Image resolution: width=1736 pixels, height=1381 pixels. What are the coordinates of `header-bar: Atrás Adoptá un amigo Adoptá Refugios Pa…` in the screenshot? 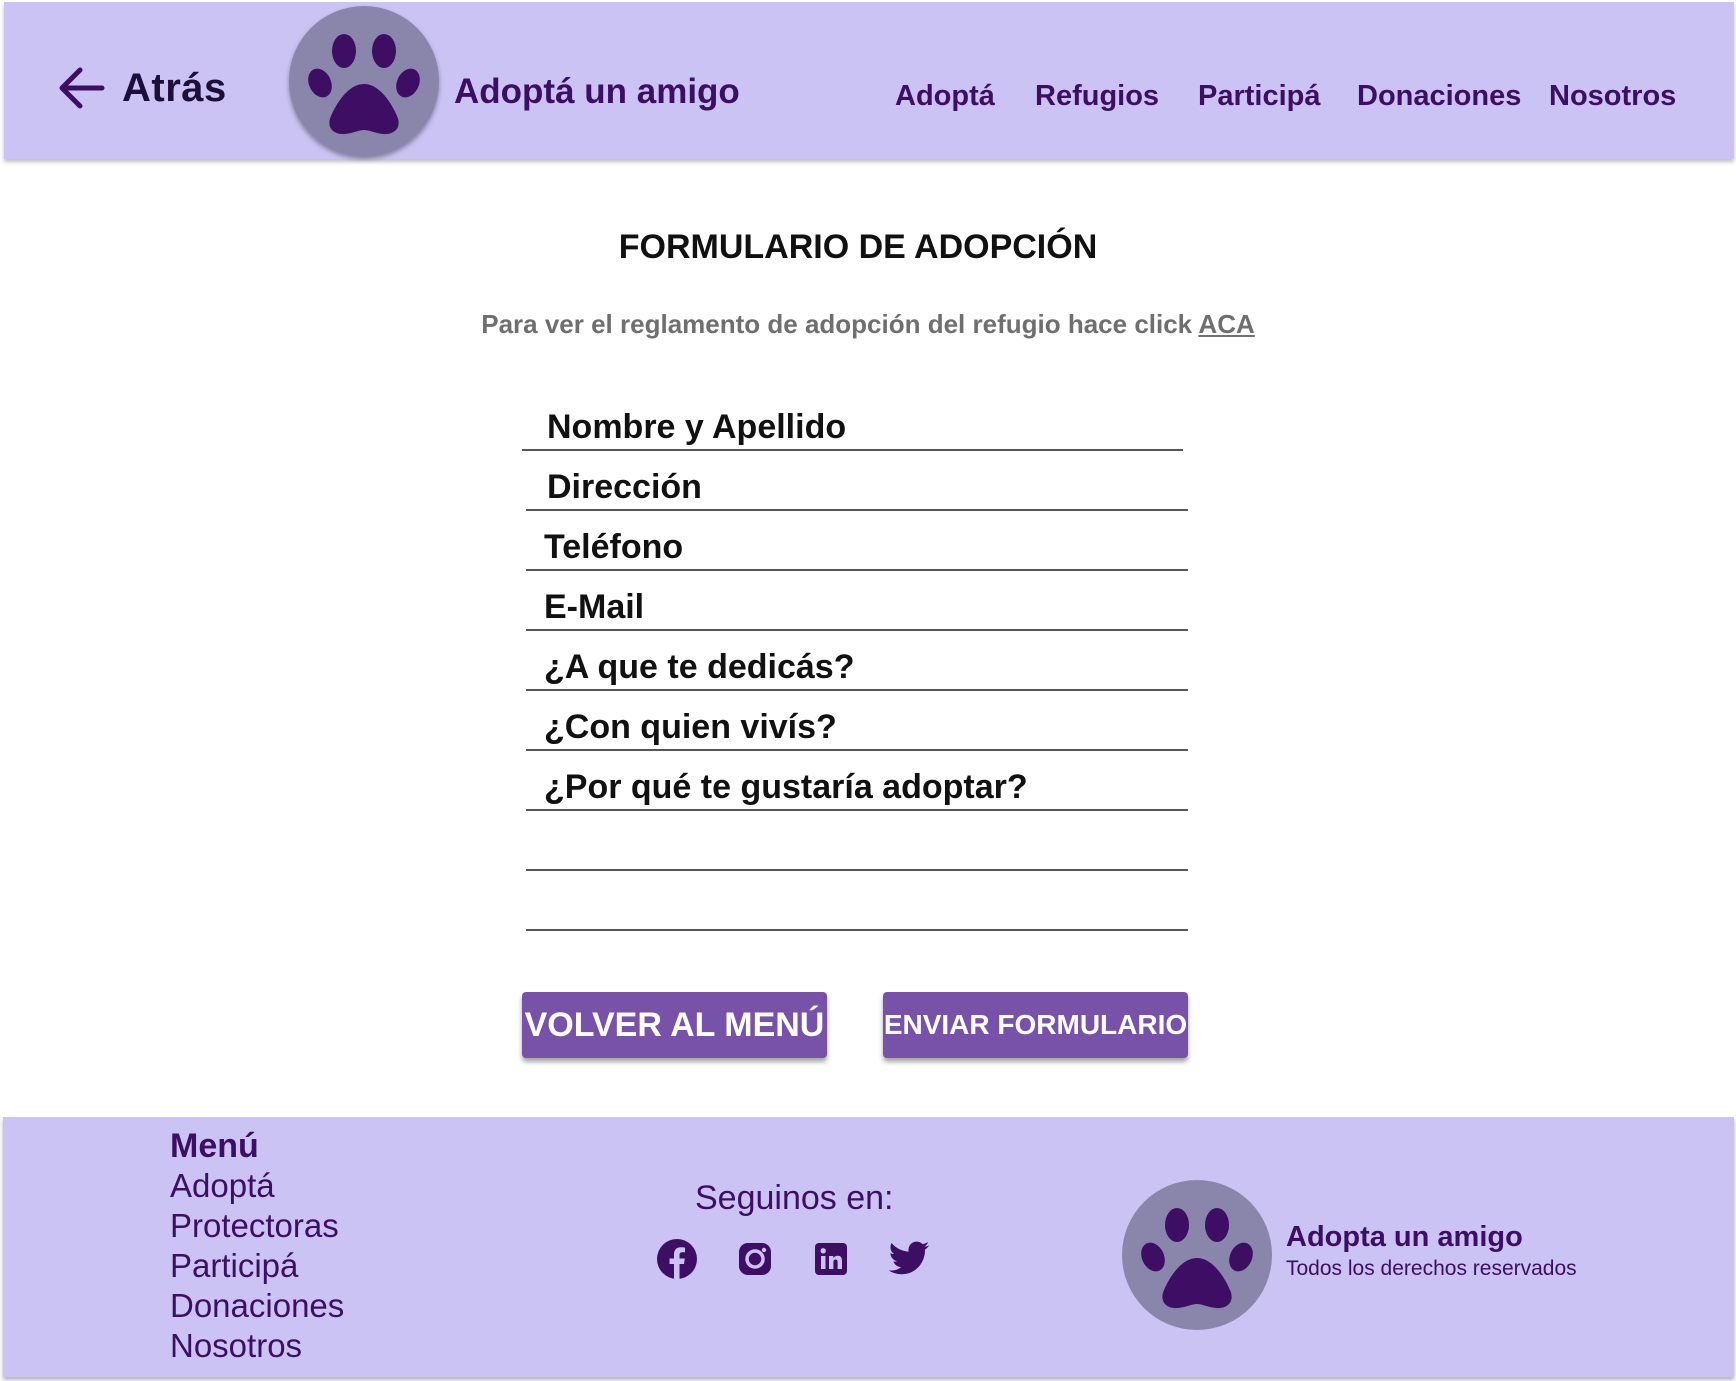 It's located at (869, 80).